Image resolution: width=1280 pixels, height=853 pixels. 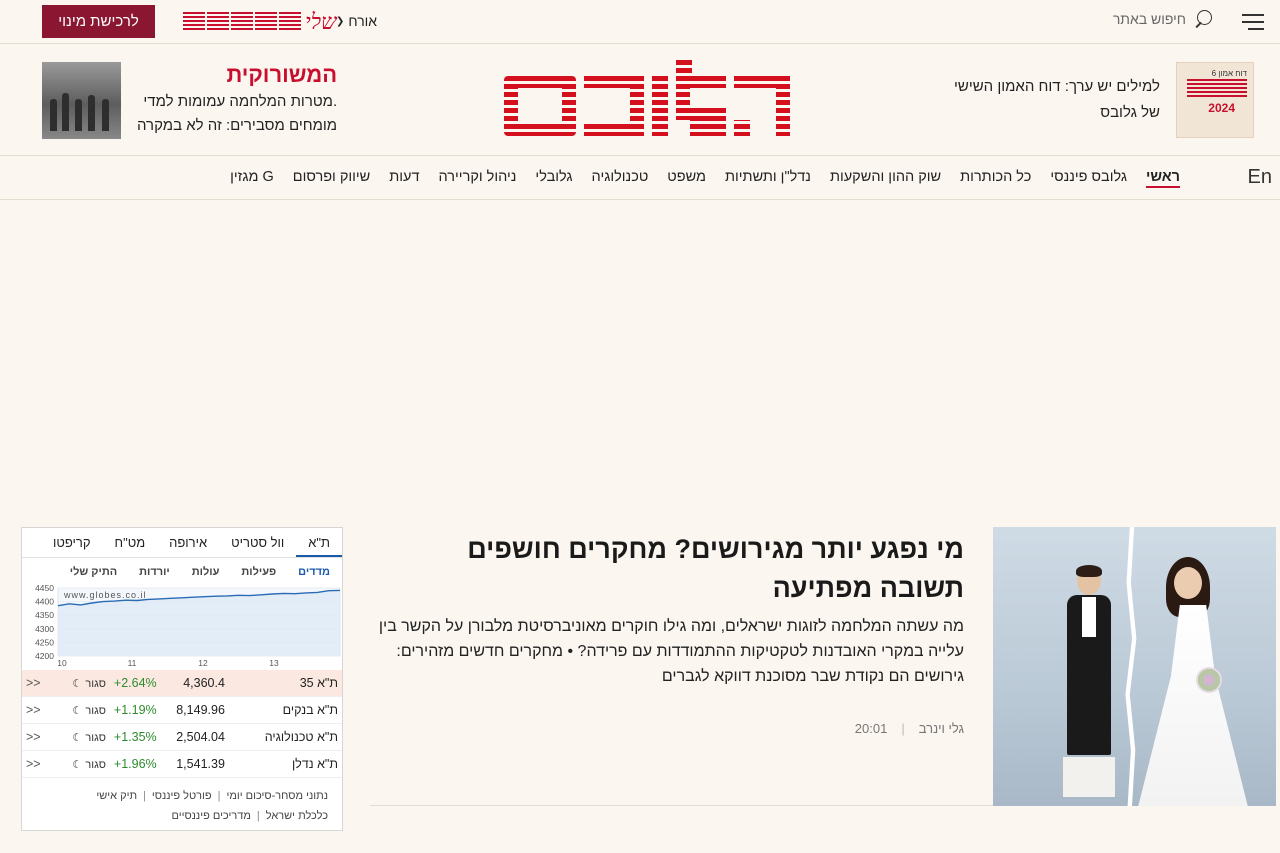 What do you see at coordinates (81, 100) in the screenshot?
I see `soldiers-image` at bounding box center [81, 100].